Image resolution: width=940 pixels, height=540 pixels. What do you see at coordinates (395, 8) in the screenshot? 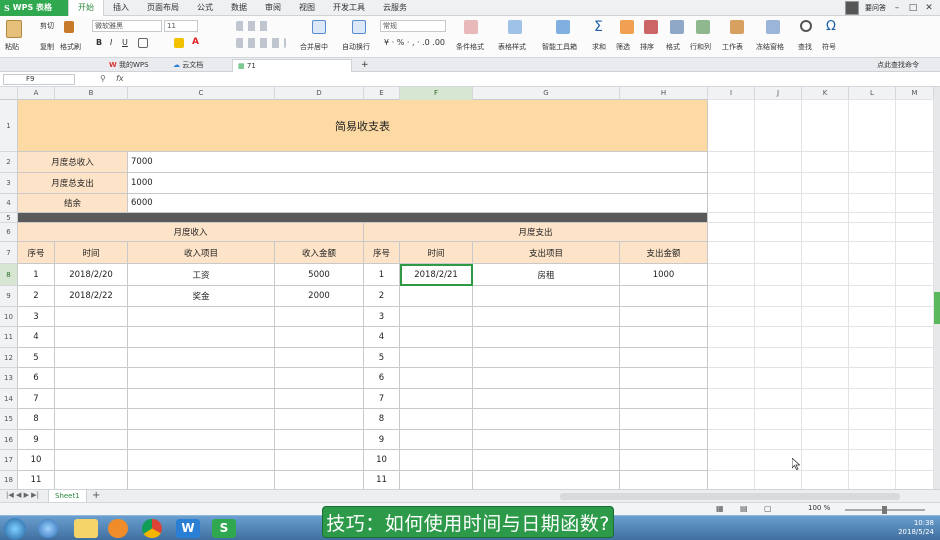
I see `menu-tab: 云服务` at bounding box center [395, 8].